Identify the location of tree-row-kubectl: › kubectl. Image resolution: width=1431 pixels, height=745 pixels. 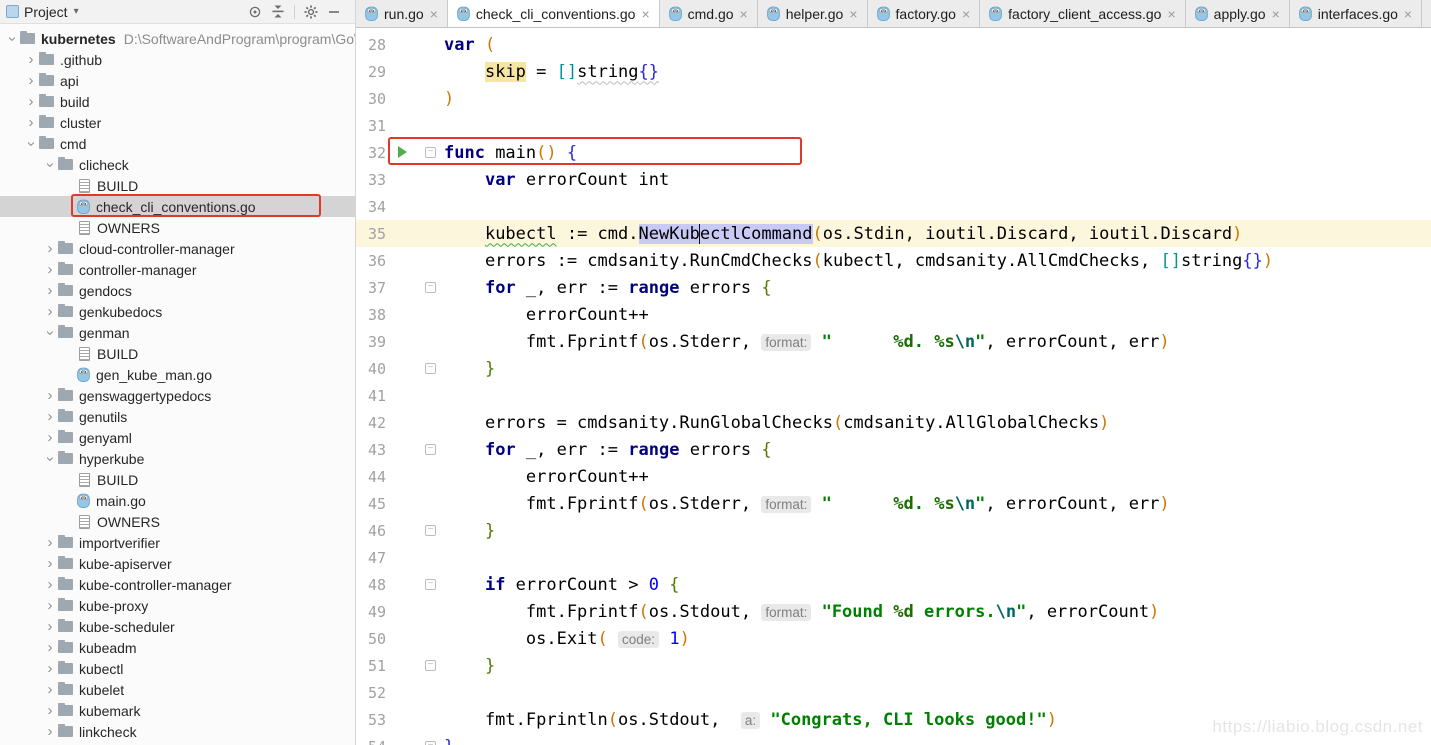
(177, 668).